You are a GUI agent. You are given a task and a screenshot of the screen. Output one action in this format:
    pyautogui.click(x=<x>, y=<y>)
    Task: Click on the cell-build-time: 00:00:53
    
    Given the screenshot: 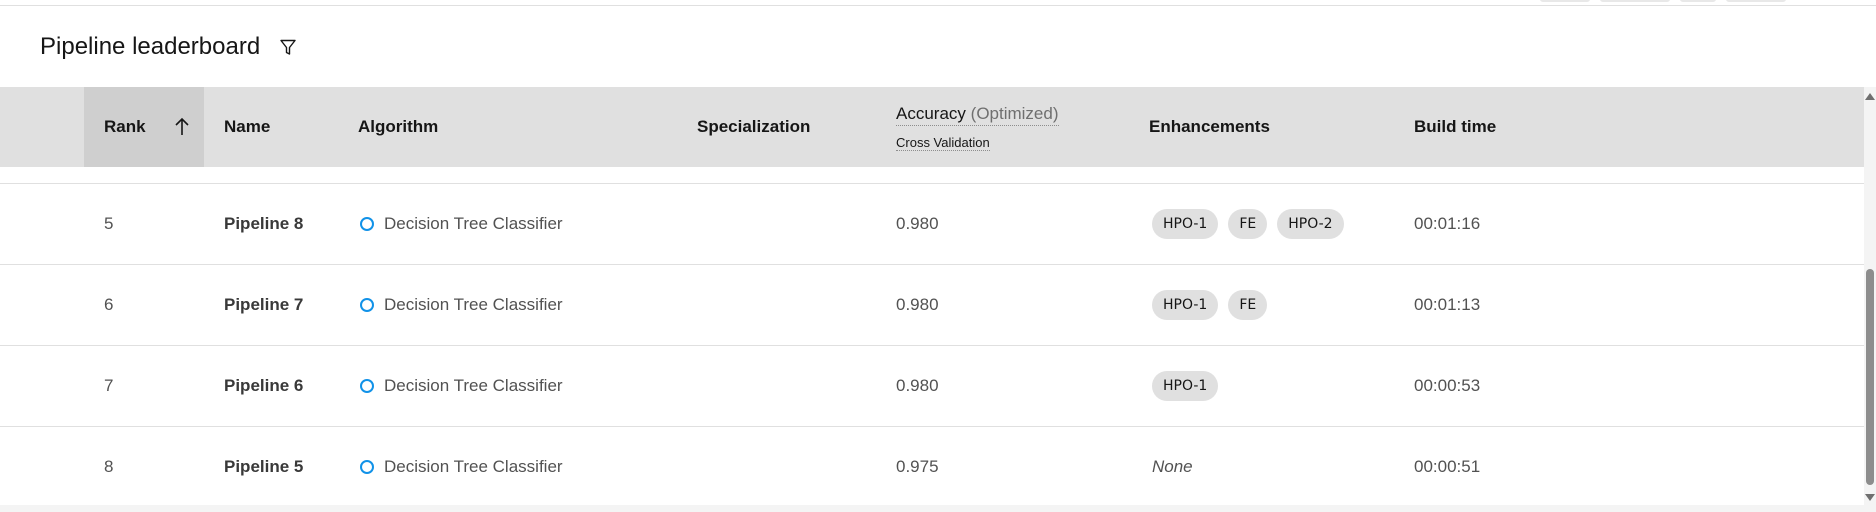 What is the action you would take?
    pyautogui.click(x=1447, y=385)
    